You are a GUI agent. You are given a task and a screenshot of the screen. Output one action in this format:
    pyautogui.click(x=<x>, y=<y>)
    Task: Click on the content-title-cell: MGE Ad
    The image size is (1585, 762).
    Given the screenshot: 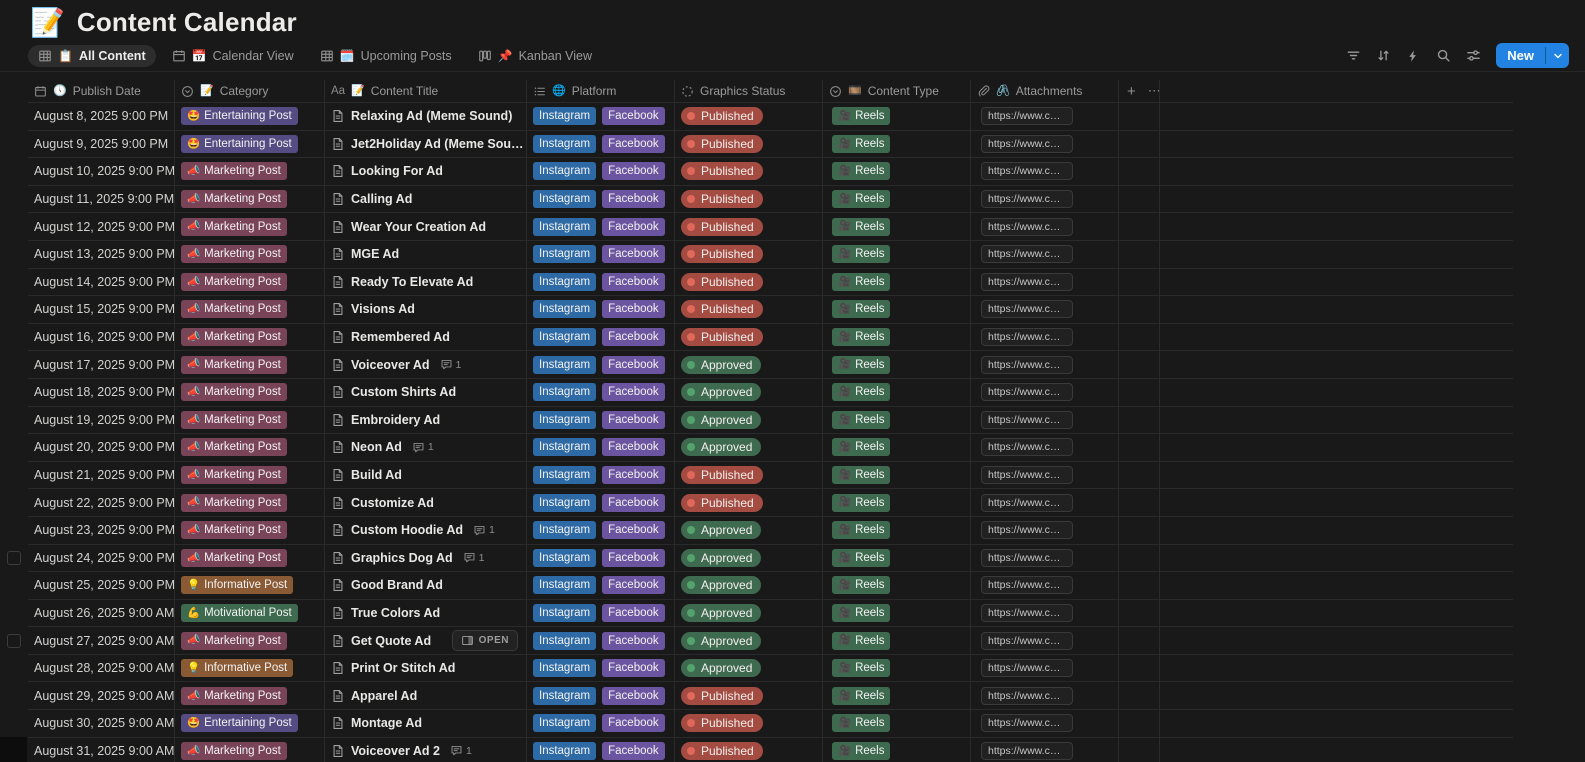 What is the action you would take?
    pyautogui.click(x=426, y=254)
    